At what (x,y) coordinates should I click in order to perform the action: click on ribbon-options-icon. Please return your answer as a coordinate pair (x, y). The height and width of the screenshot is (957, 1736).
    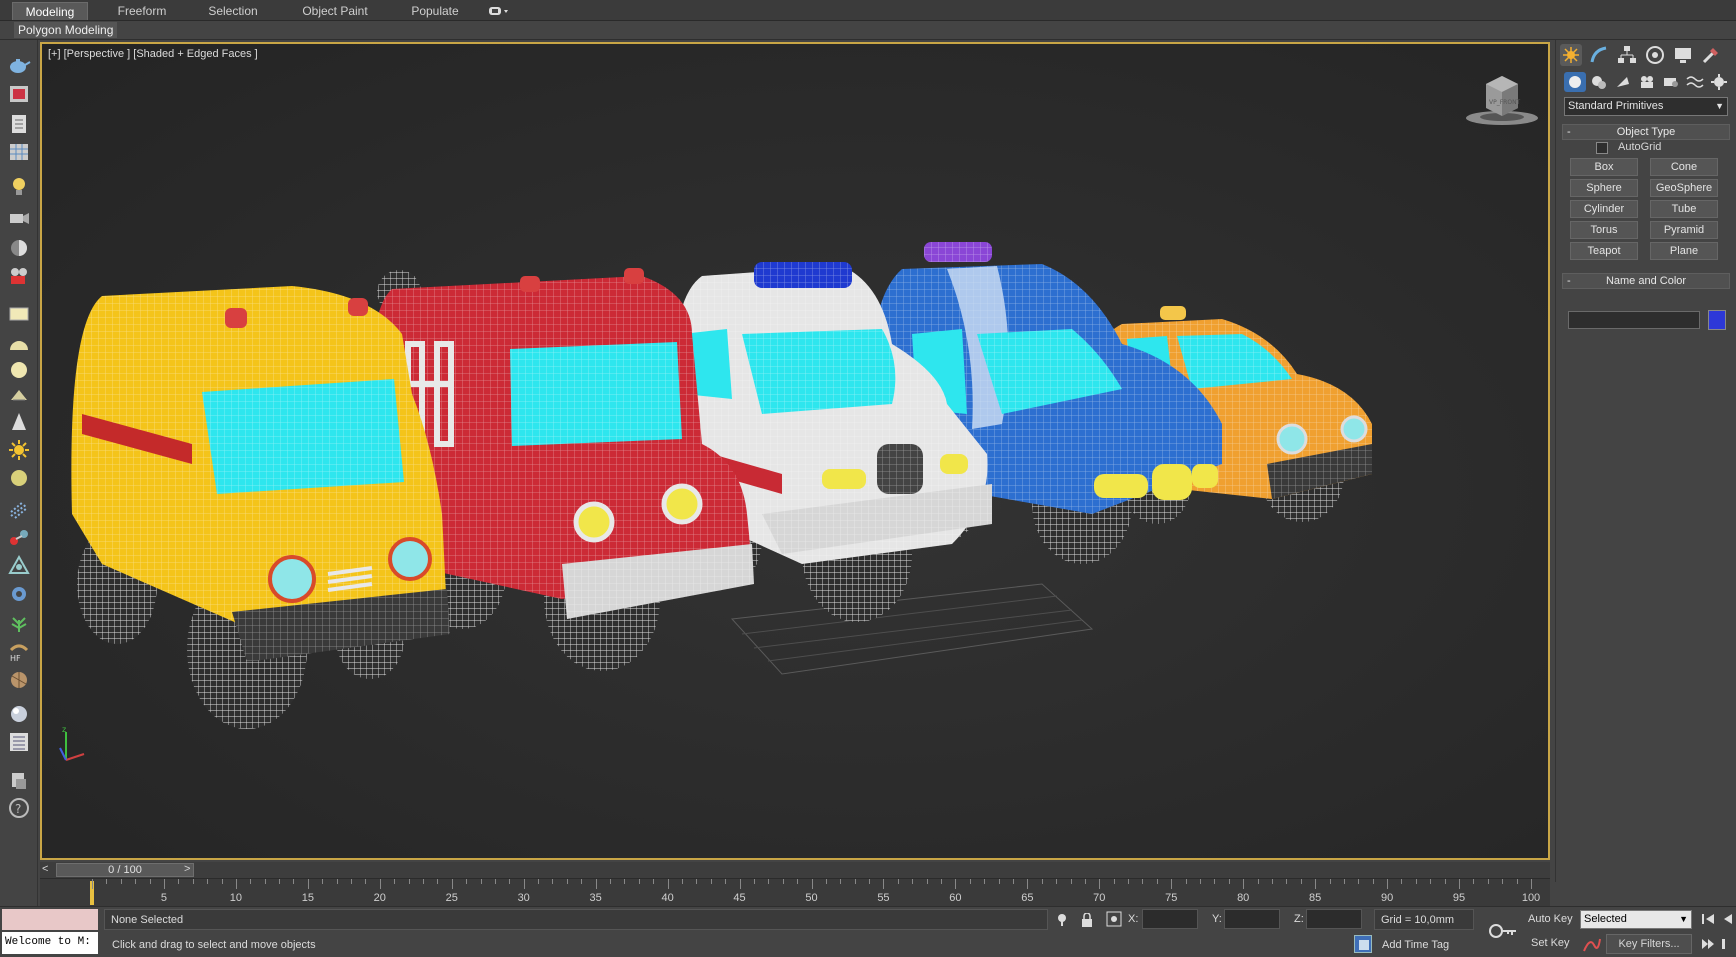
    Looking at the image, I should click on (499, 11).